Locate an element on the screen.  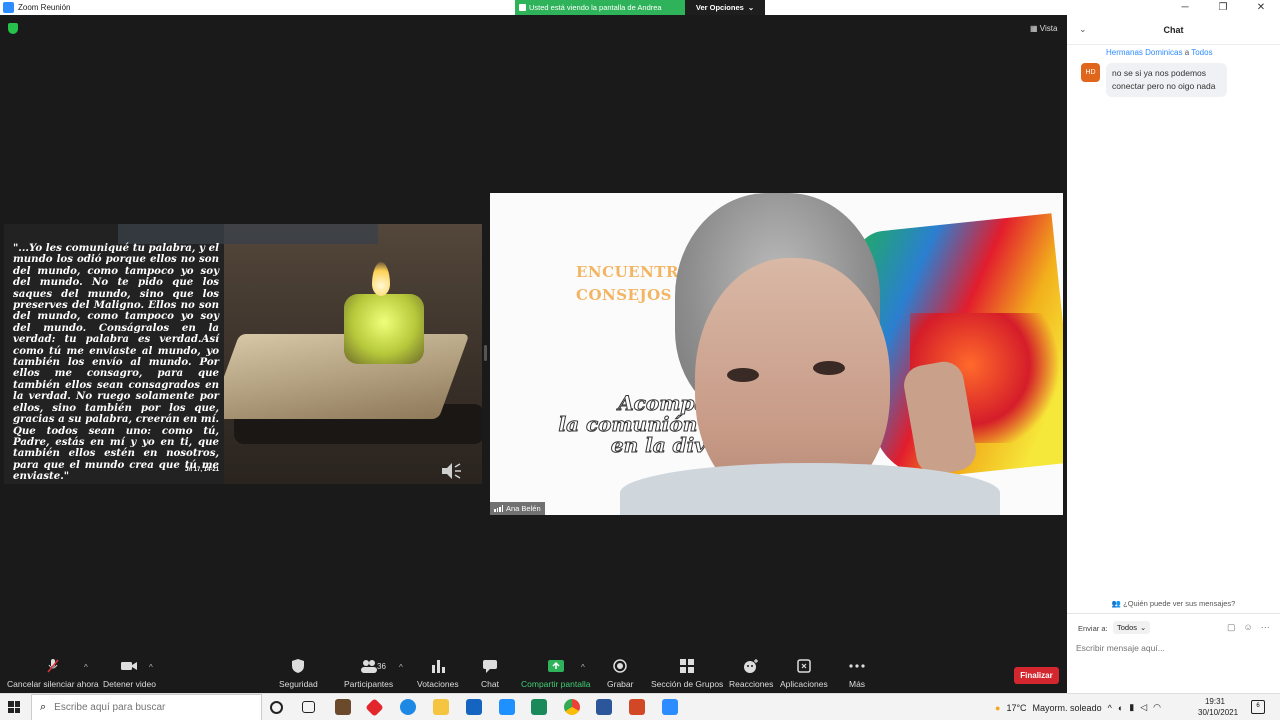
polls-button: Votaciones is located at coordinates (438, 674).